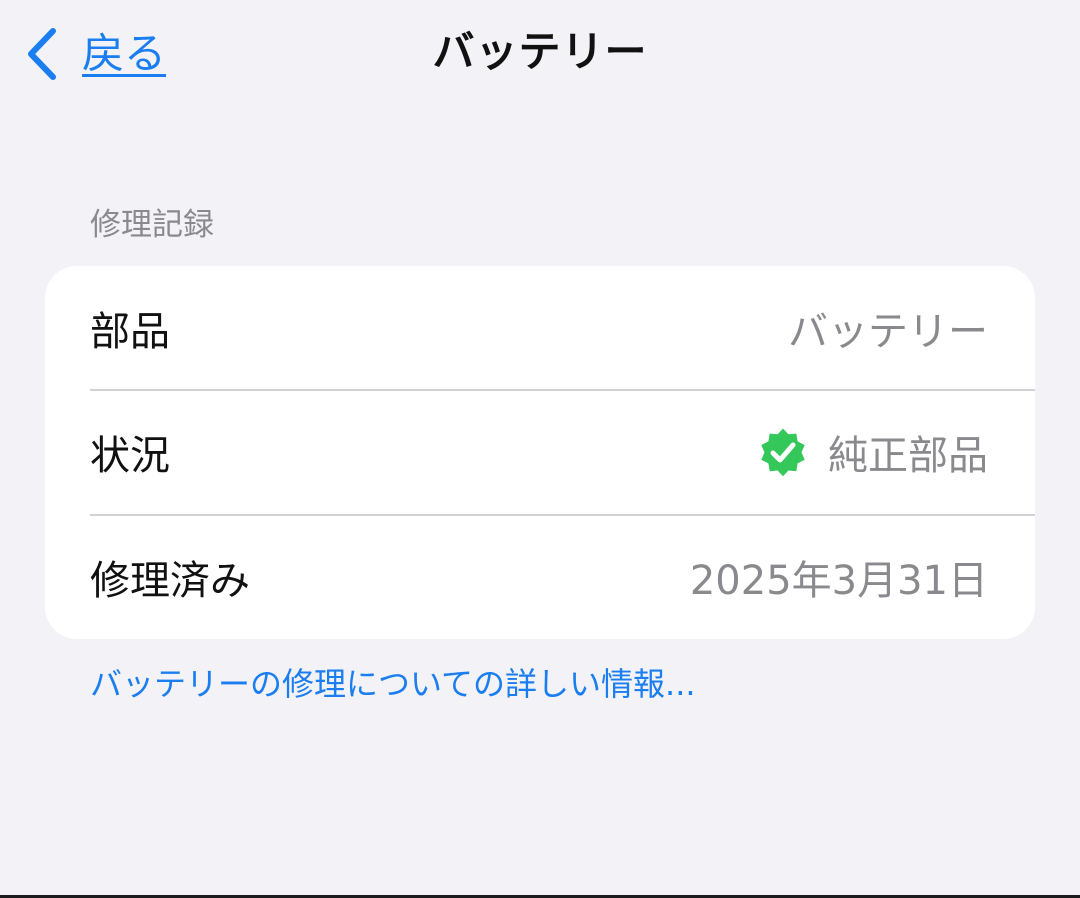 Image resolution: width=1080 pixels, height=898 pixels. I want to click on row-part: 部品 バッテリー, so click(540, 328).